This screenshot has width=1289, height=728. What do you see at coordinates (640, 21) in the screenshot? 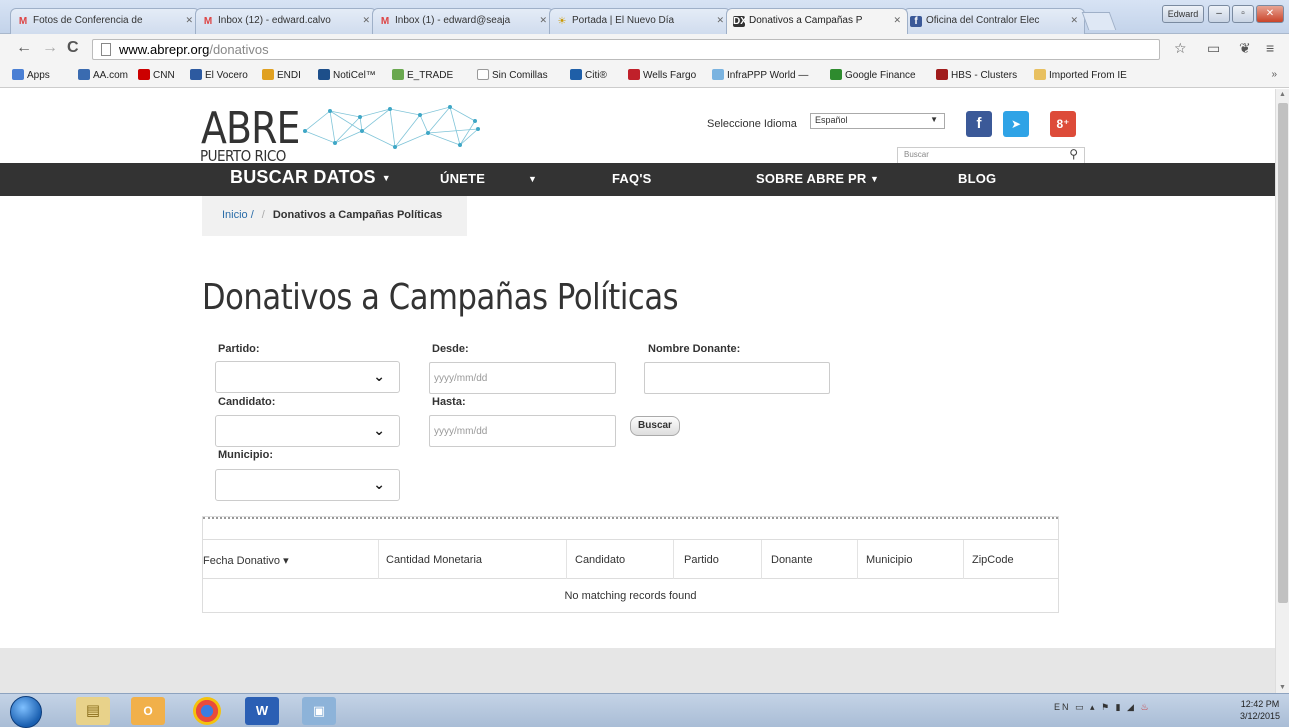
I see `browser-tab-4: ☀ Portada | El Nuevo Día ✕` at bounding box center [640, 21].